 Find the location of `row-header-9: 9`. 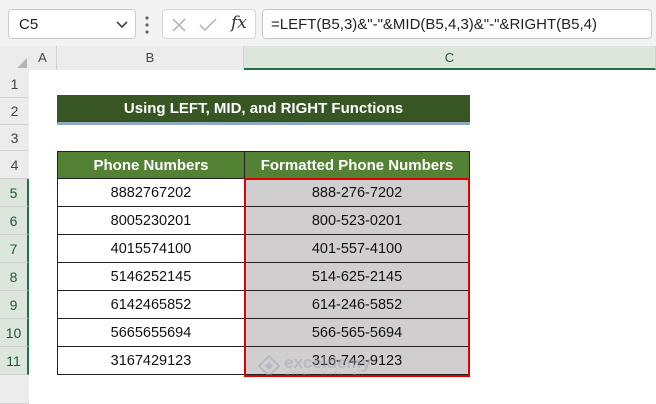

row-header-9: 9 is located at coordinates (14, 305).